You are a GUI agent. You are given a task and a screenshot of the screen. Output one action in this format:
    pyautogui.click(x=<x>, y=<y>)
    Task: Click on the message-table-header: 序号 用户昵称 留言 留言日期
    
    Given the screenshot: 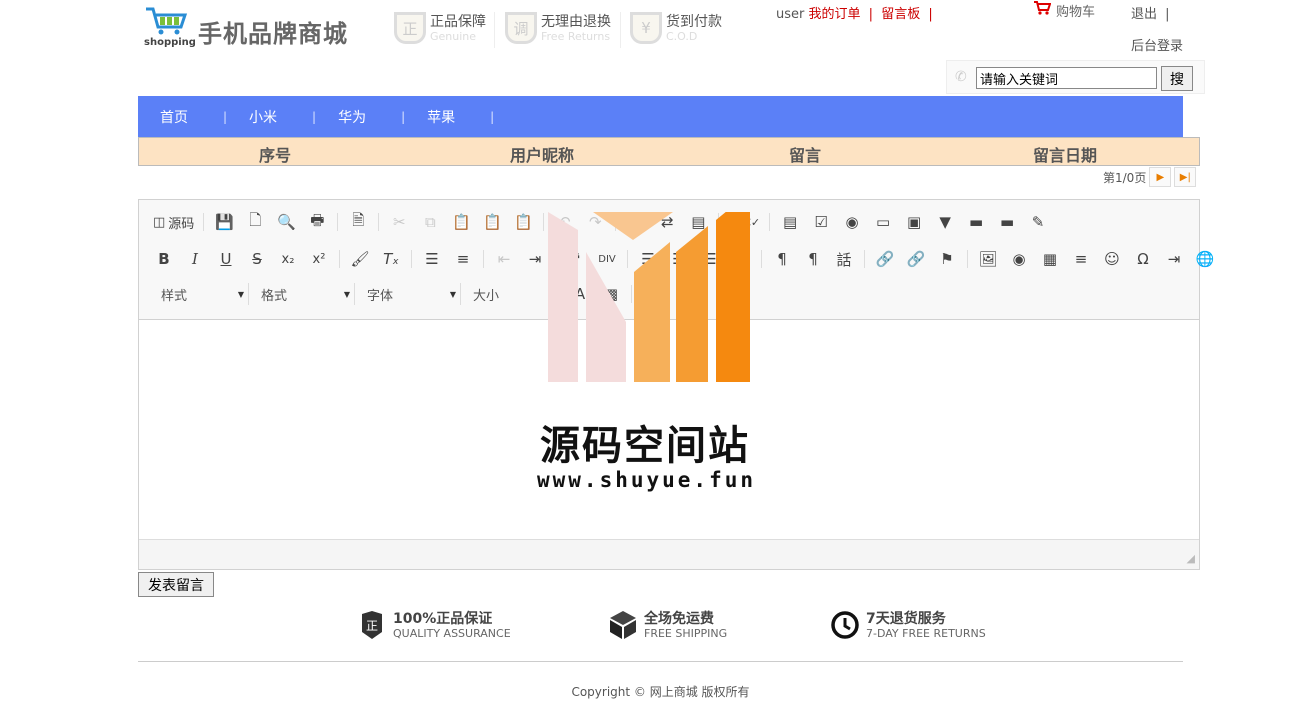 What is the action you would take?
    pyautogui.click(x=669, y=151)
    